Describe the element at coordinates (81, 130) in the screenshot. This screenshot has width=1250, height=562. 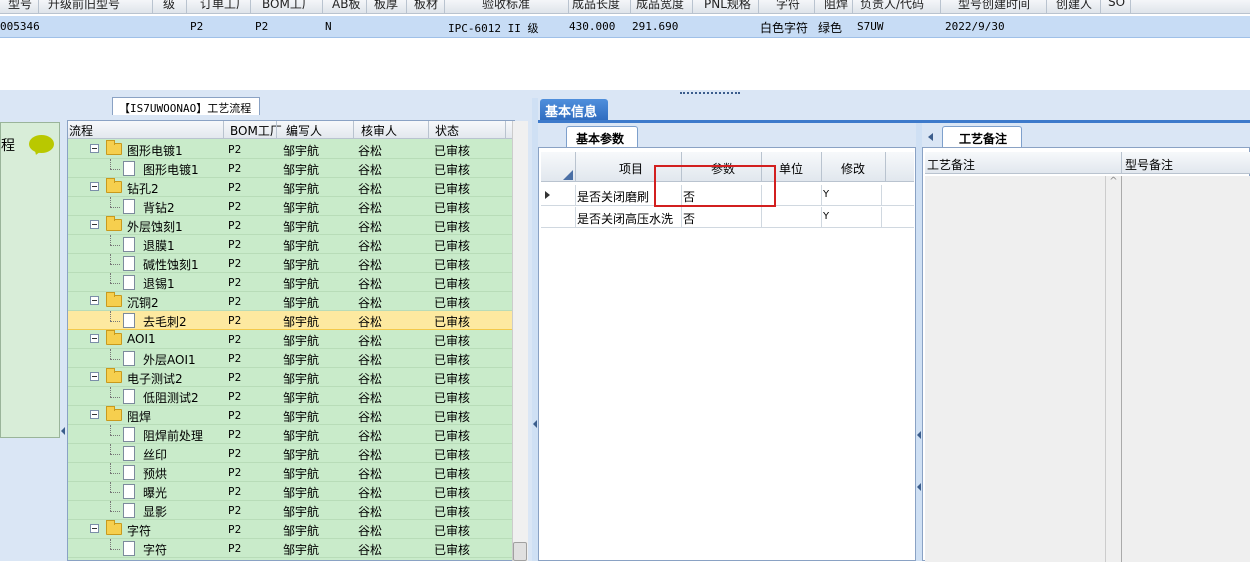
I see `col-header-process: 流程` at that location.